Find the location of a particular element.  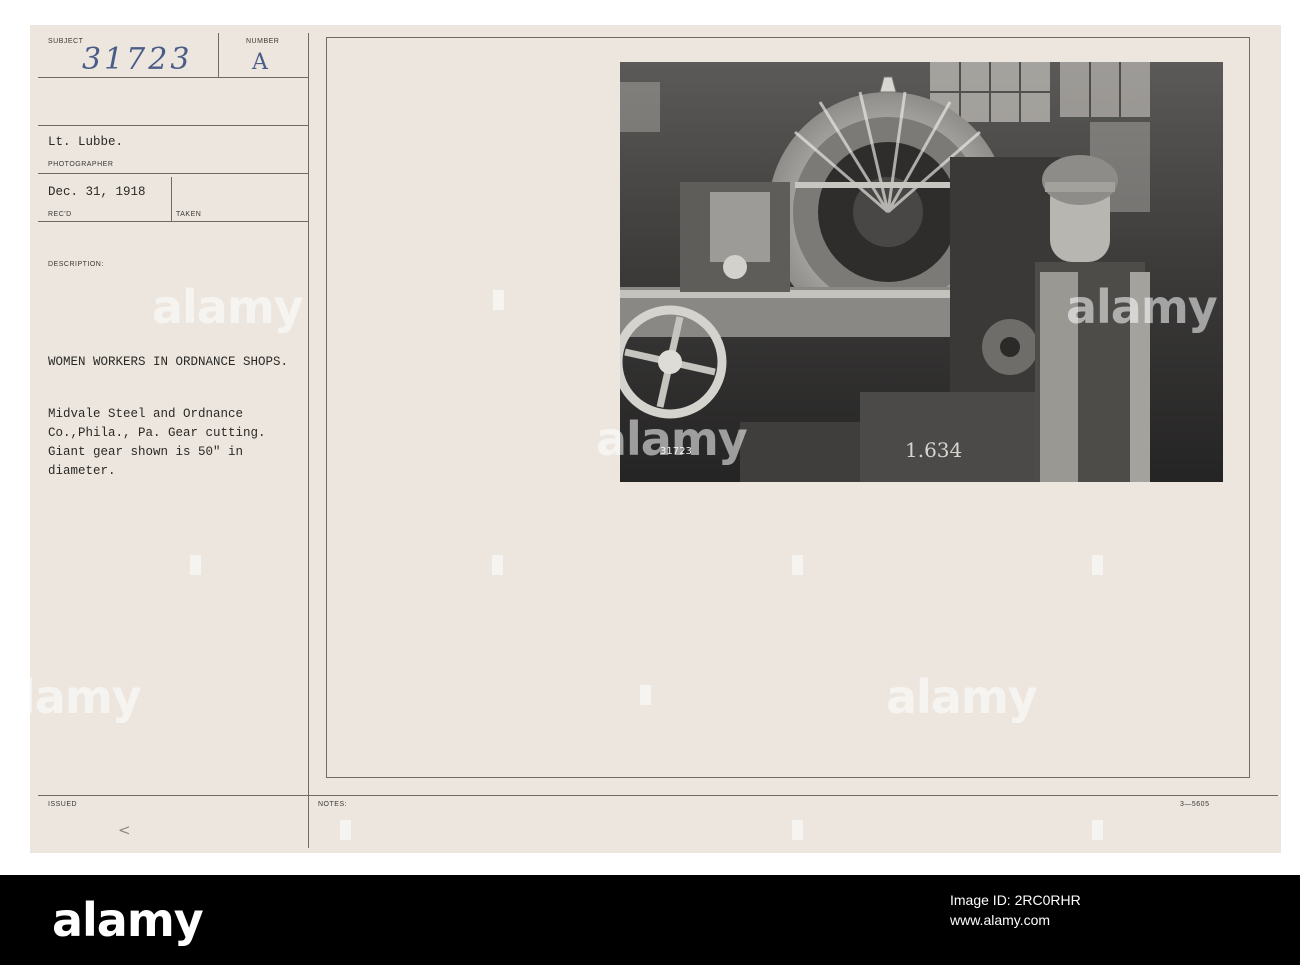

date-line is located at coordinates (173, 221).